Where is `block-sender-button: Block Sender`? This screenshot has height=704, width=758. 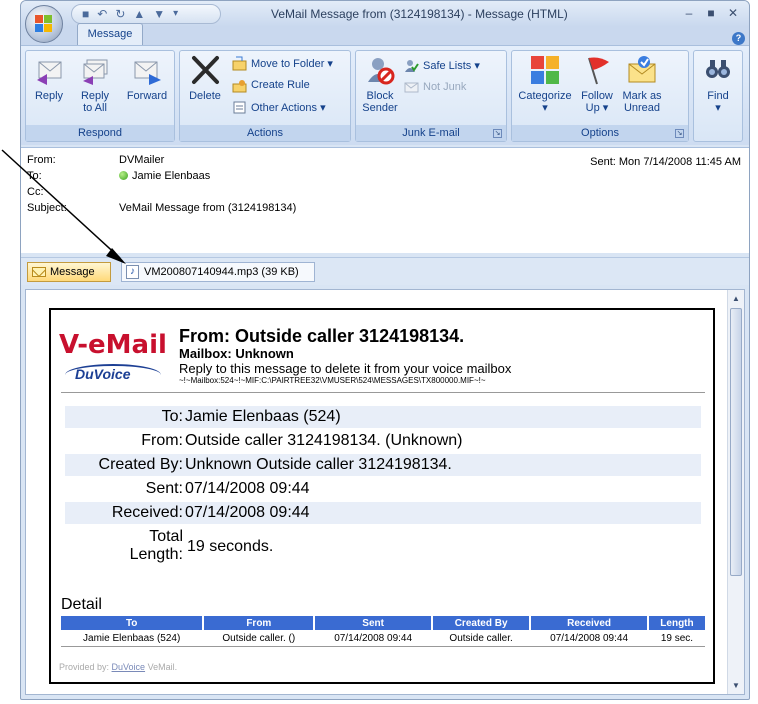
block-sender-button: Block Sender is located at coordinates (380, 84).